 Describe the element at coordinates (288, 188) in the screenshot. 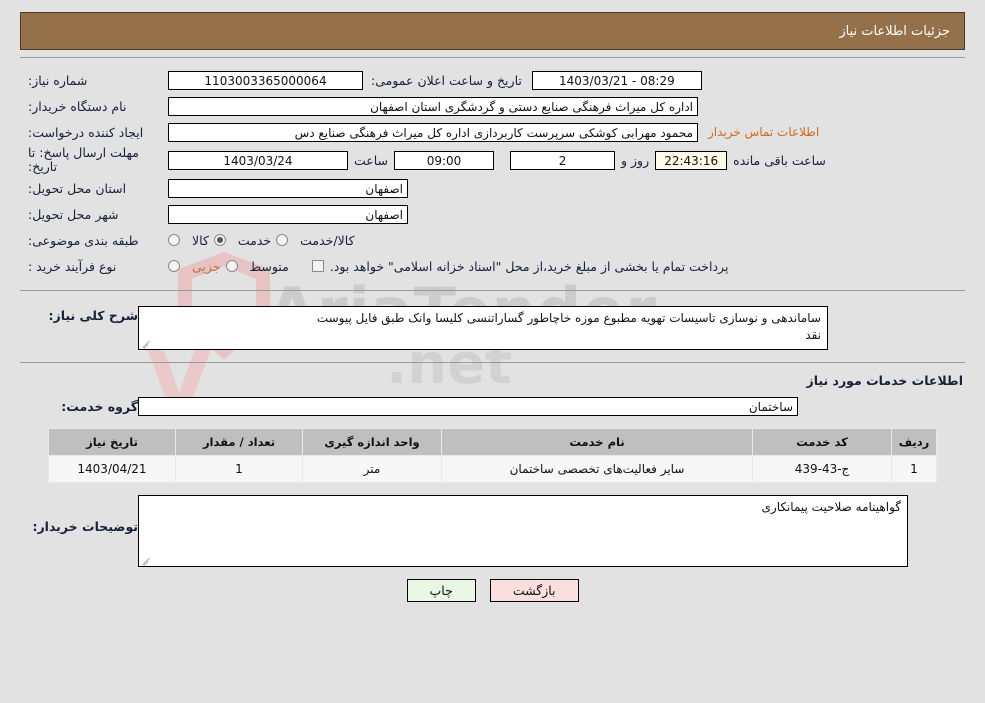

I see `province-field: اصفهان` at that location.